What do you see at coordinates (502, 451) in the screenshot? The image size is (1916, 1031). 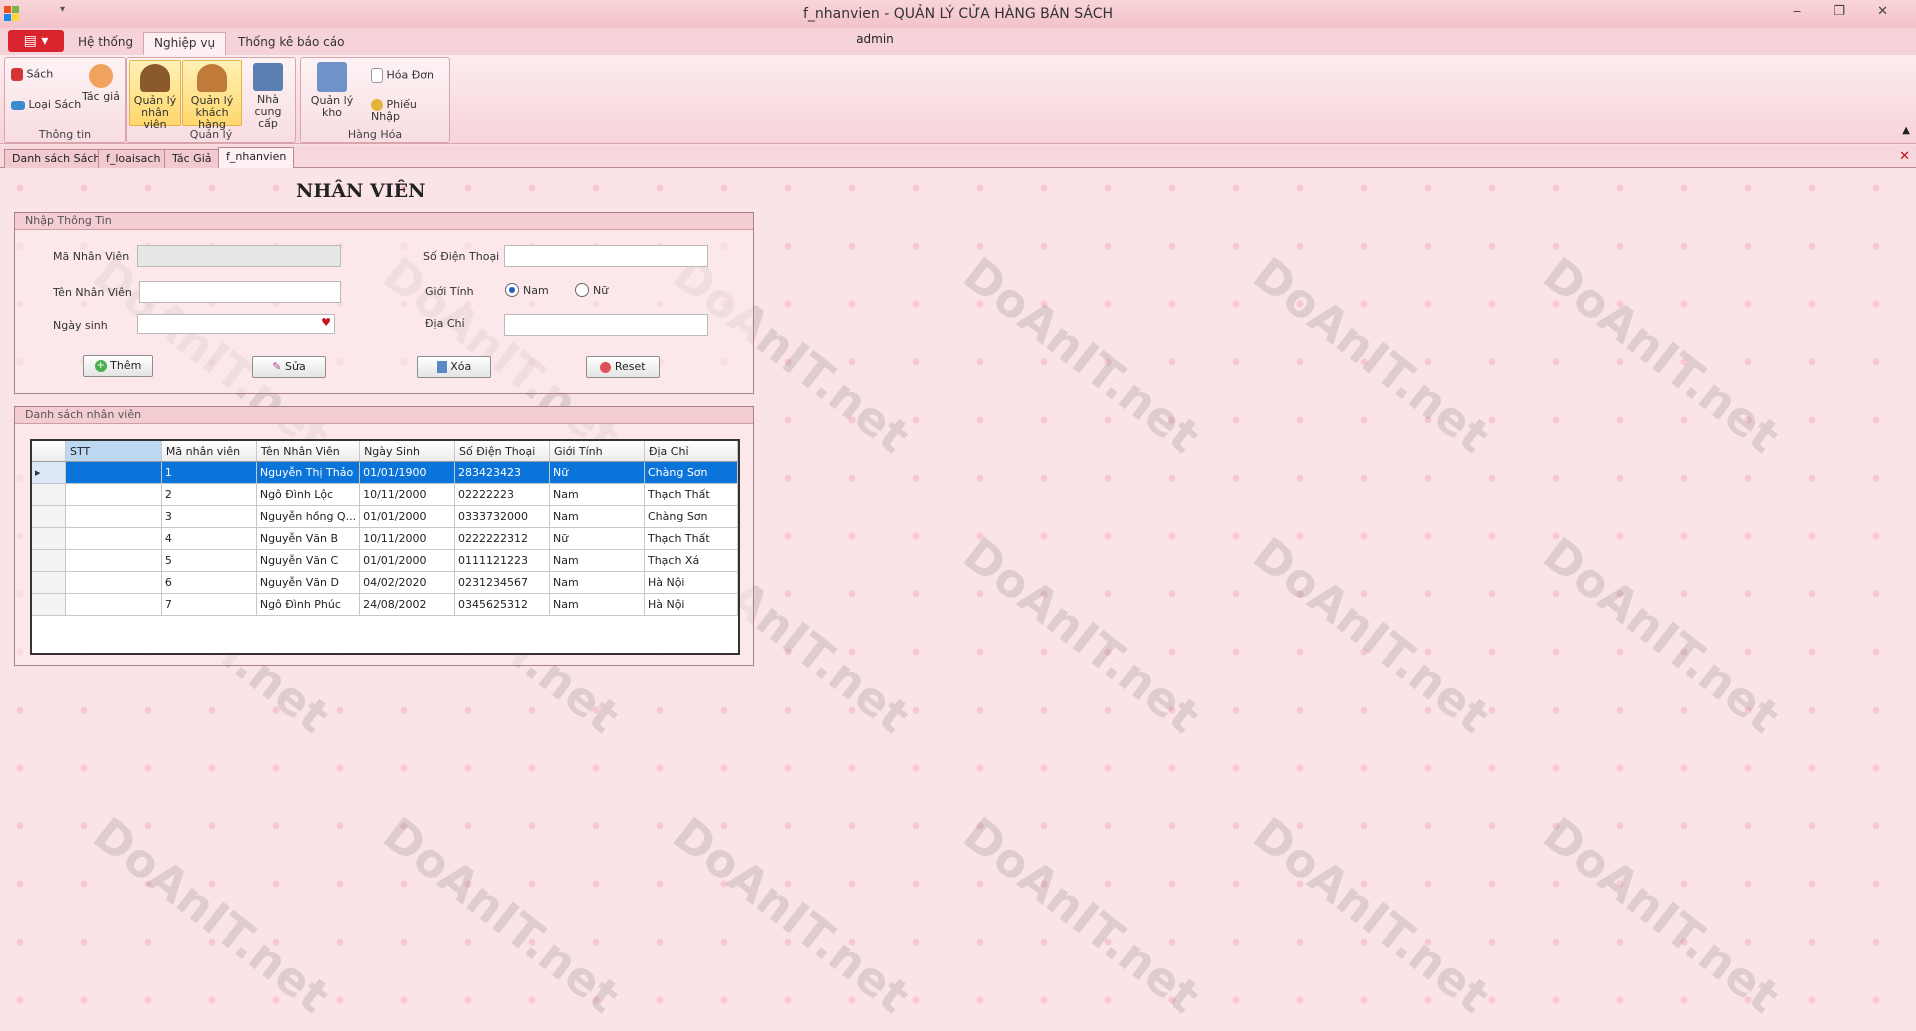 I see `column-header-sdt: Số Điện Thoại` at bounding box center [502, 451].